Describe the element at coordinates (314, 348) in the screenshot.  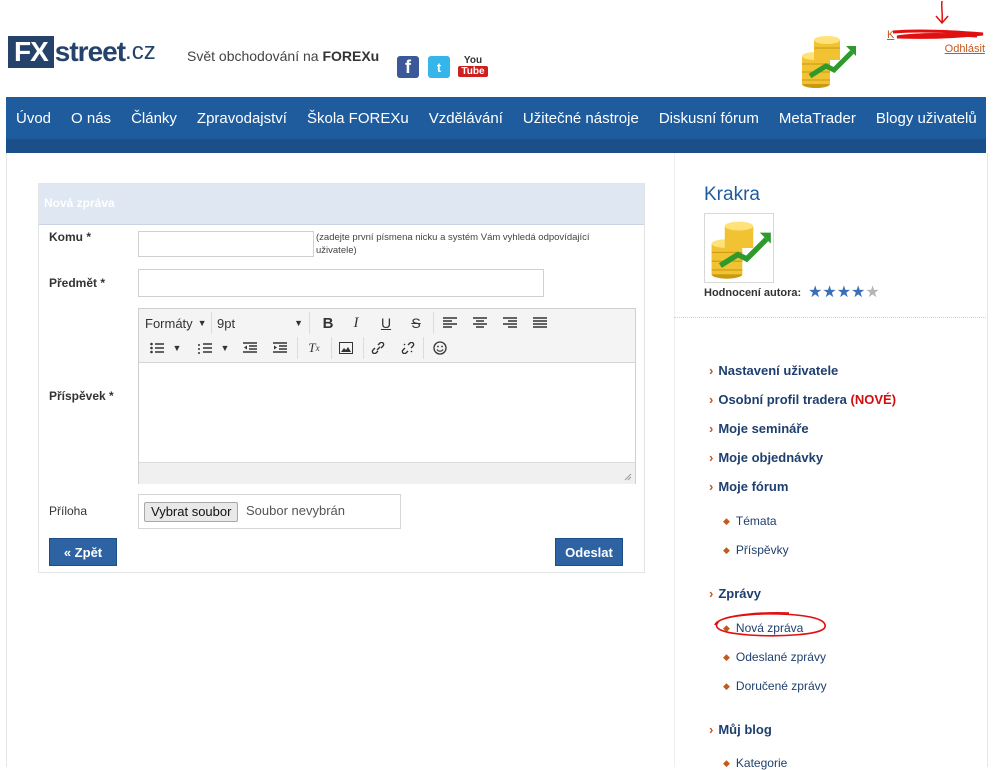
I see `clear-format-icon: Tx` at that location.